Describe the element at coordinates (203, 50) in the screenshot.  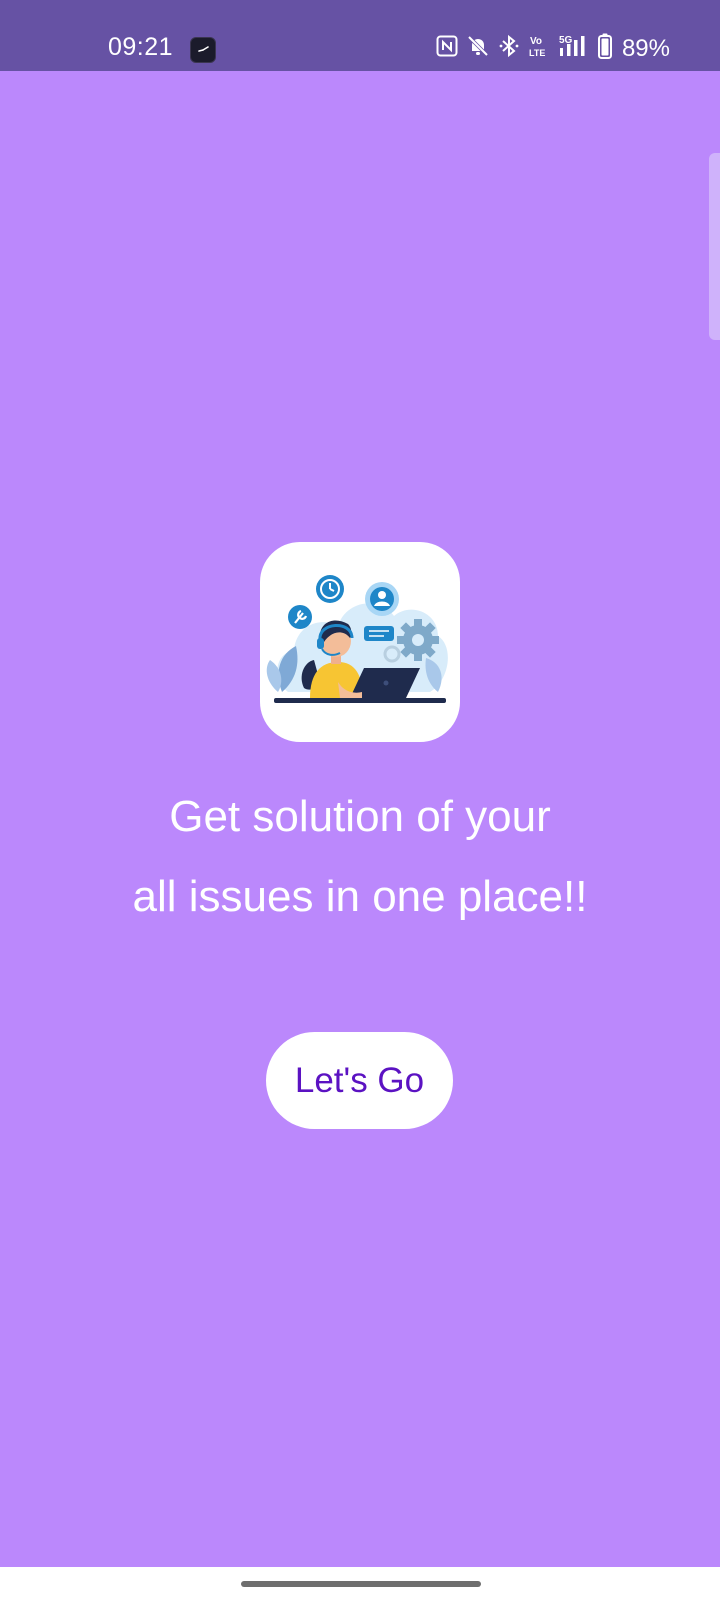
I see `clock-app-icon` at that location.